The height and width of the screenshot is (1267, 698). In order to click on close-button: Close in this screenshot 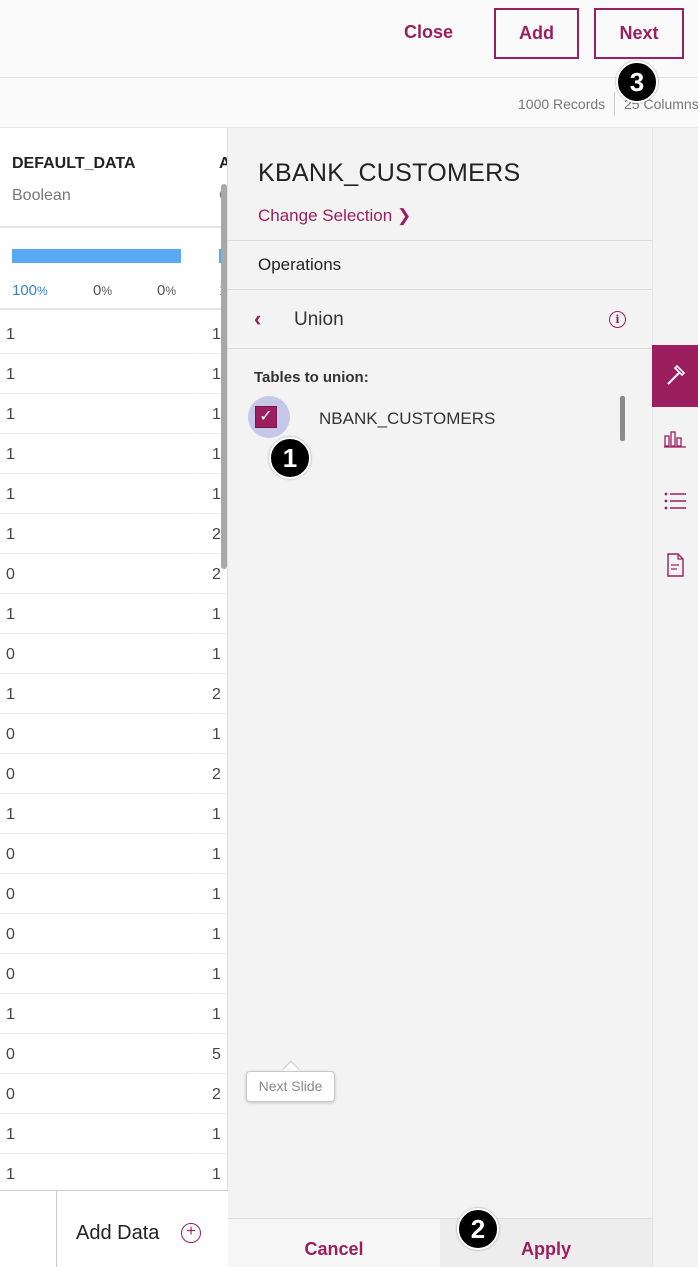, I will do `click(428, 32)`.